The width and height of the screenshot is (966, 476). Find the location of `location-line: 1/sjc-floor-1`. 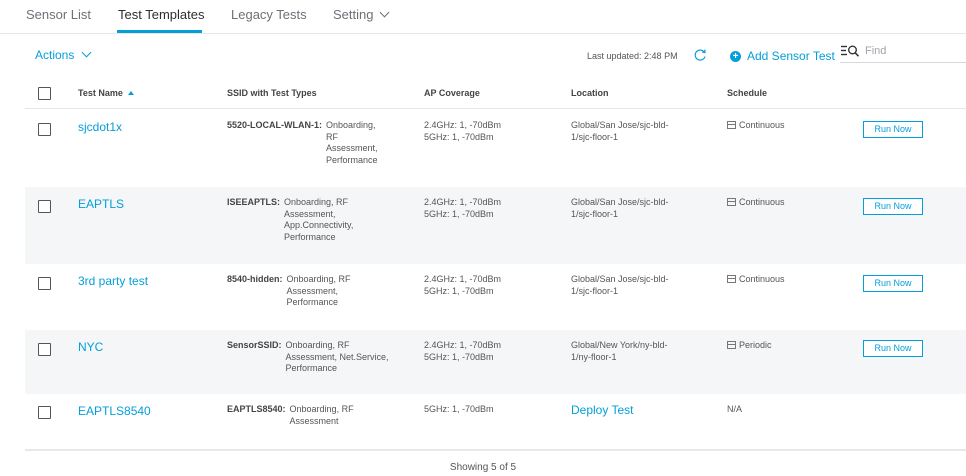

location-line: 1/sjc-floor-1 is located at coordinates (595, 213).